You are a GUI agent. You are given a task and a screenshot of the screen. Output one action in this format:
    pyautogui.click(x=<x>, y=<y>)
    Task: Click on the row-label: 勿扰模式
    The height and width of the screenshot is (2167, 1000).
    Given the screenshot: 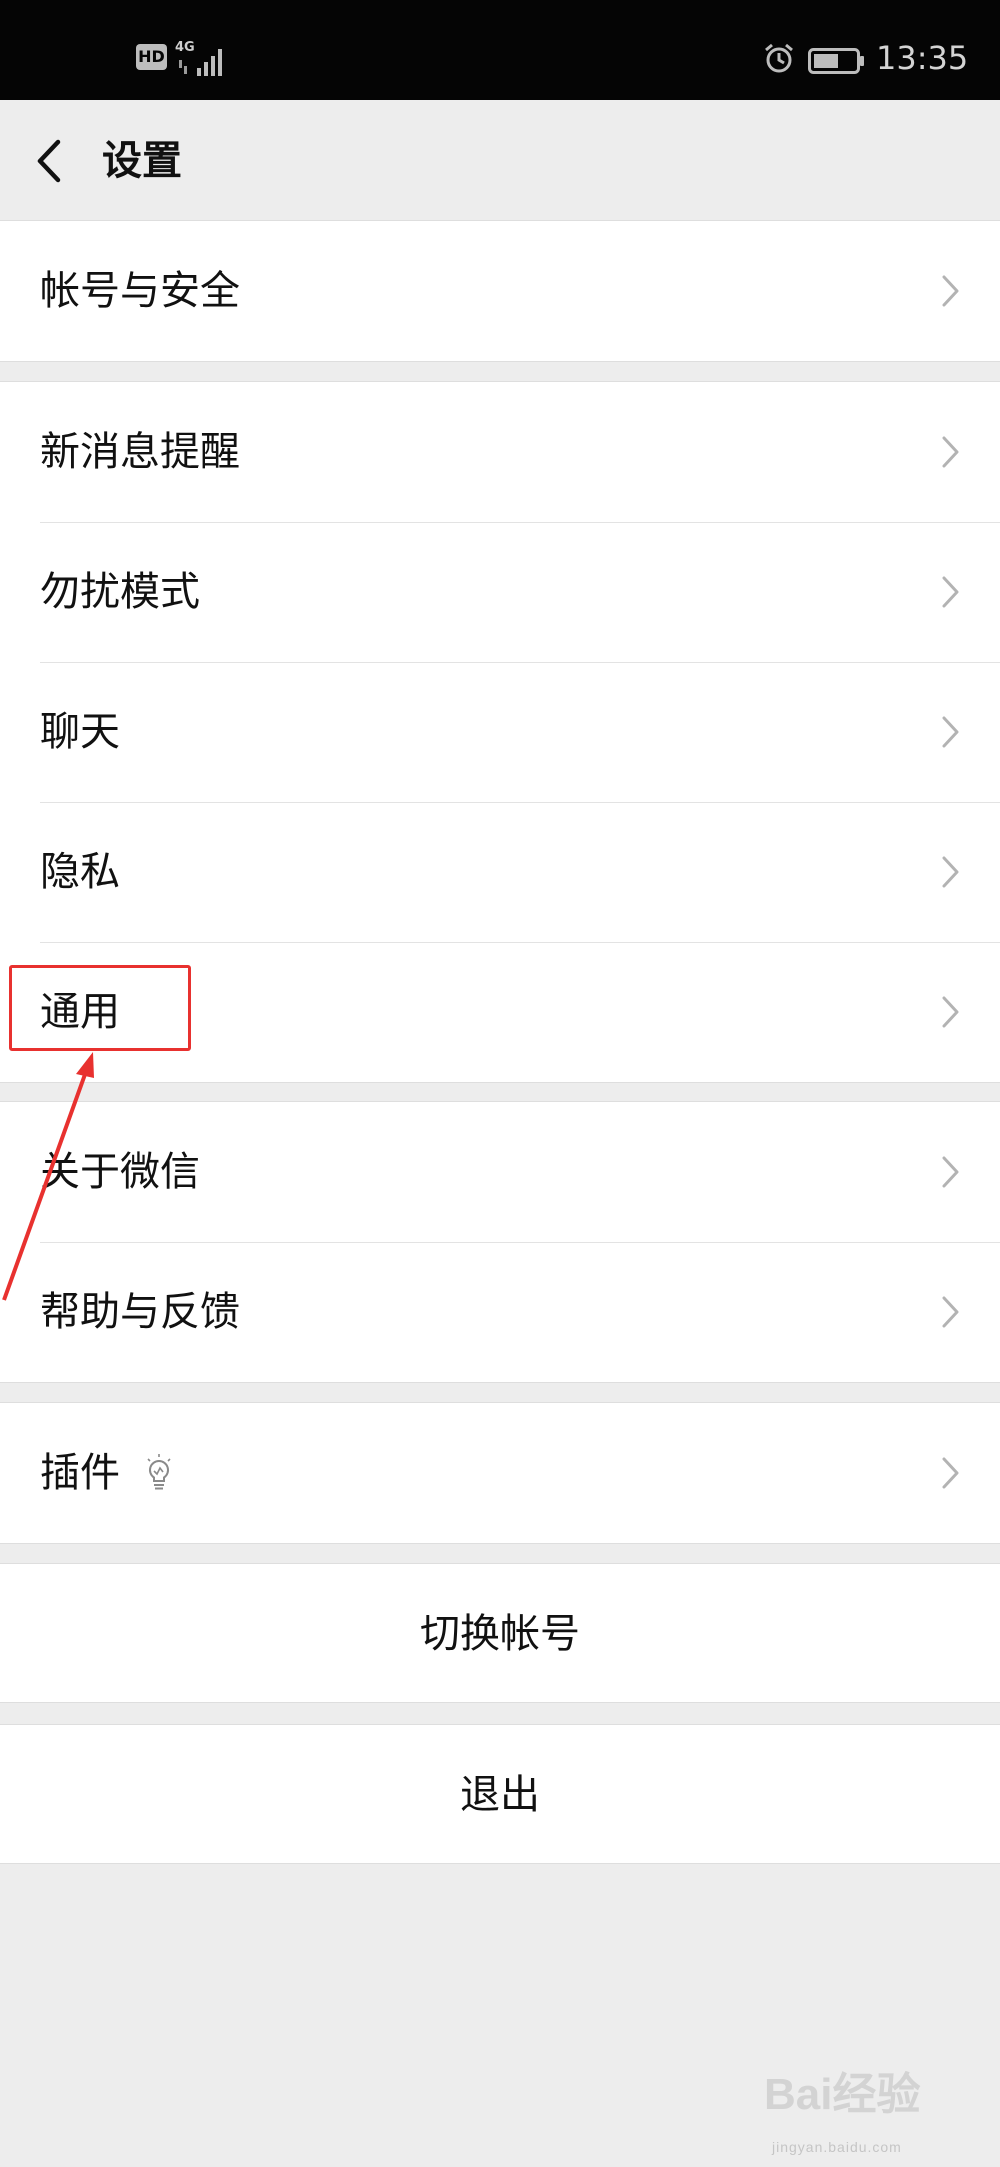 What is the action you would take?
    pyautogui.click(x=120, y=592)
    